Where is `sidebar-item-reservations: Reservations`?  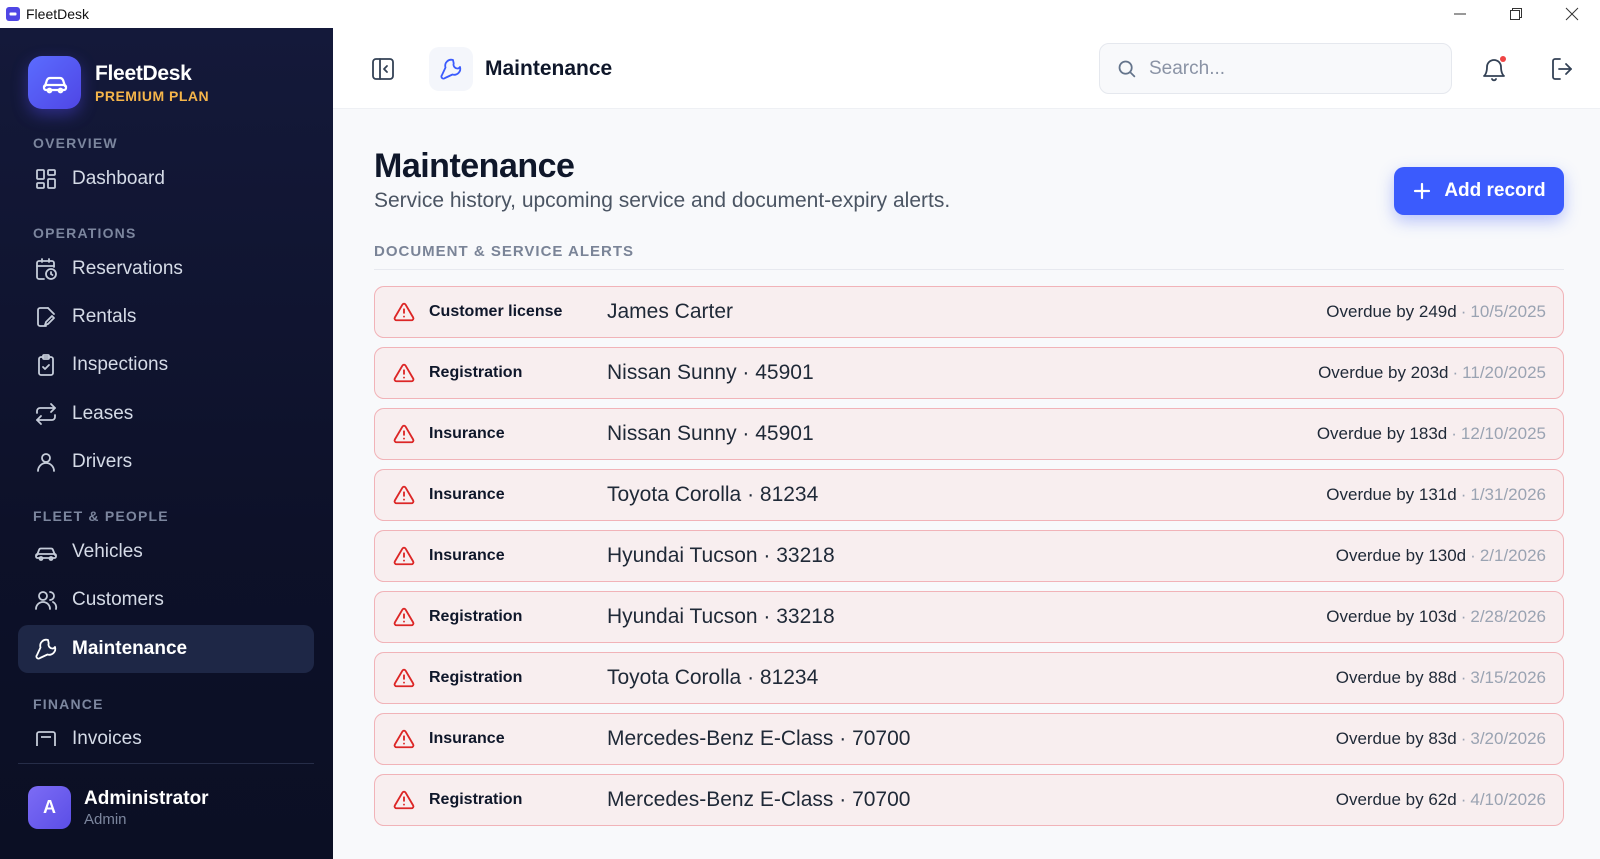 sidebar-item-reservations: Reservations is located at coordinates (166, 269).